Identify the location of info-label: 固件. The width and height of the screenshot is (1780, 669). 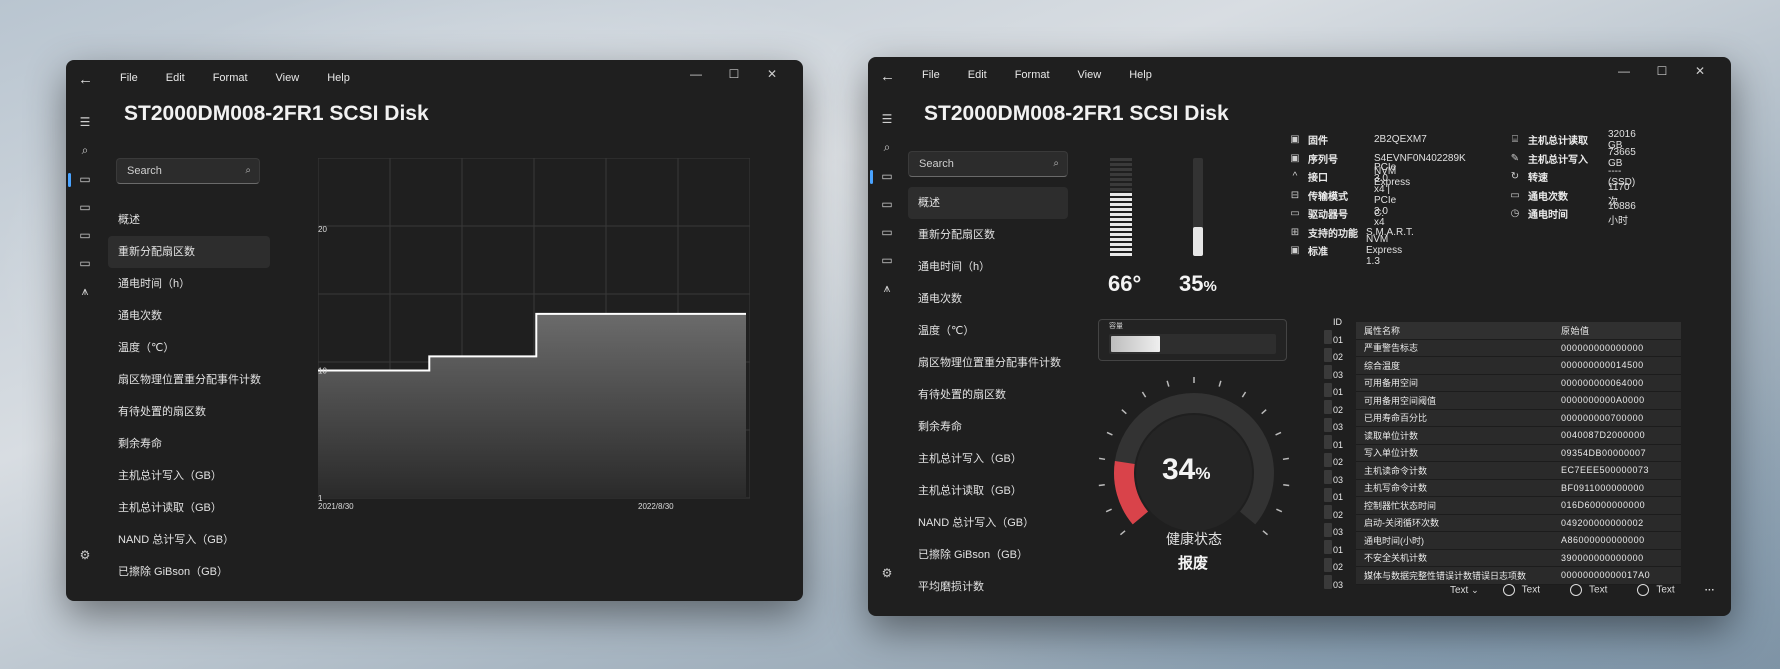
(1318, 141).